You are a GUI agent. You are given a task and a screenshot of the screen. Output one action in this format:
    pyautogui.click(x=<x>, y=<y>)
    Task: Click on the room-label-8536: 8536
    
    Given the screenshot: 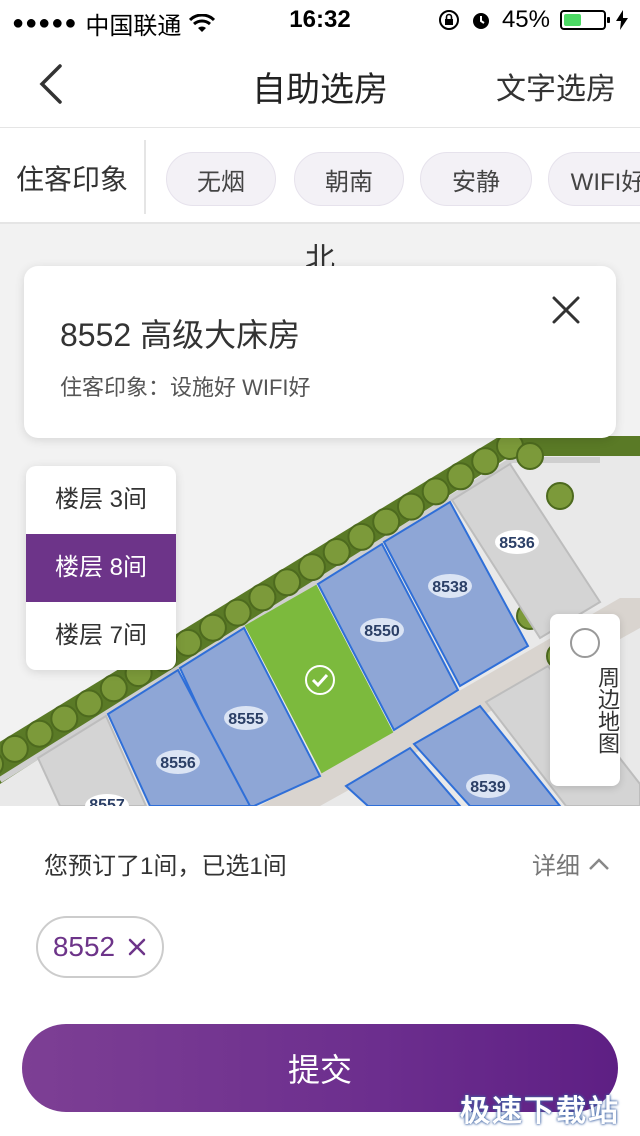 What is the action you would take?
    pyautogui.click(x=517, y=542)
    